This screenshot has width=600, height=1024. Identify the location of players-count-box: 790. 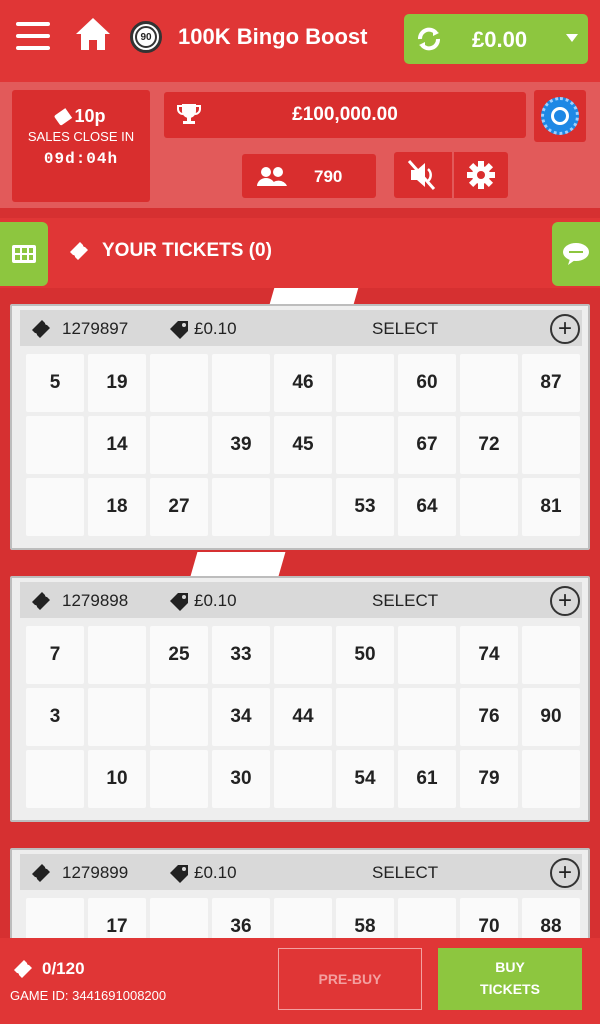
(309, 176).